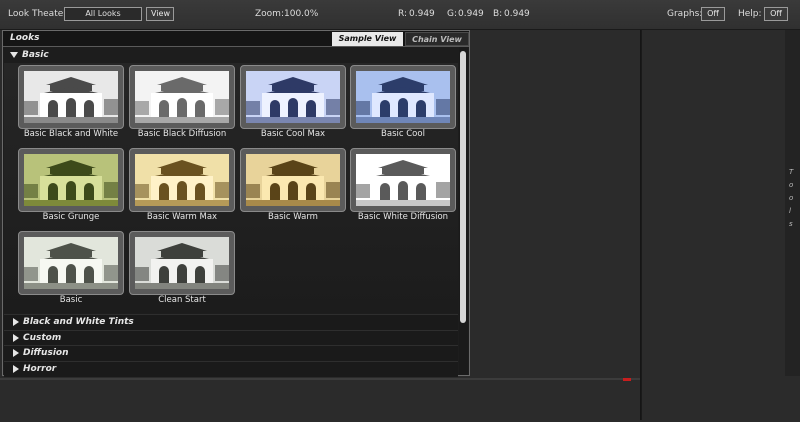 This screenshot has height=422, width=800. I want to click on b-value: 0.949, so click(517, 14).